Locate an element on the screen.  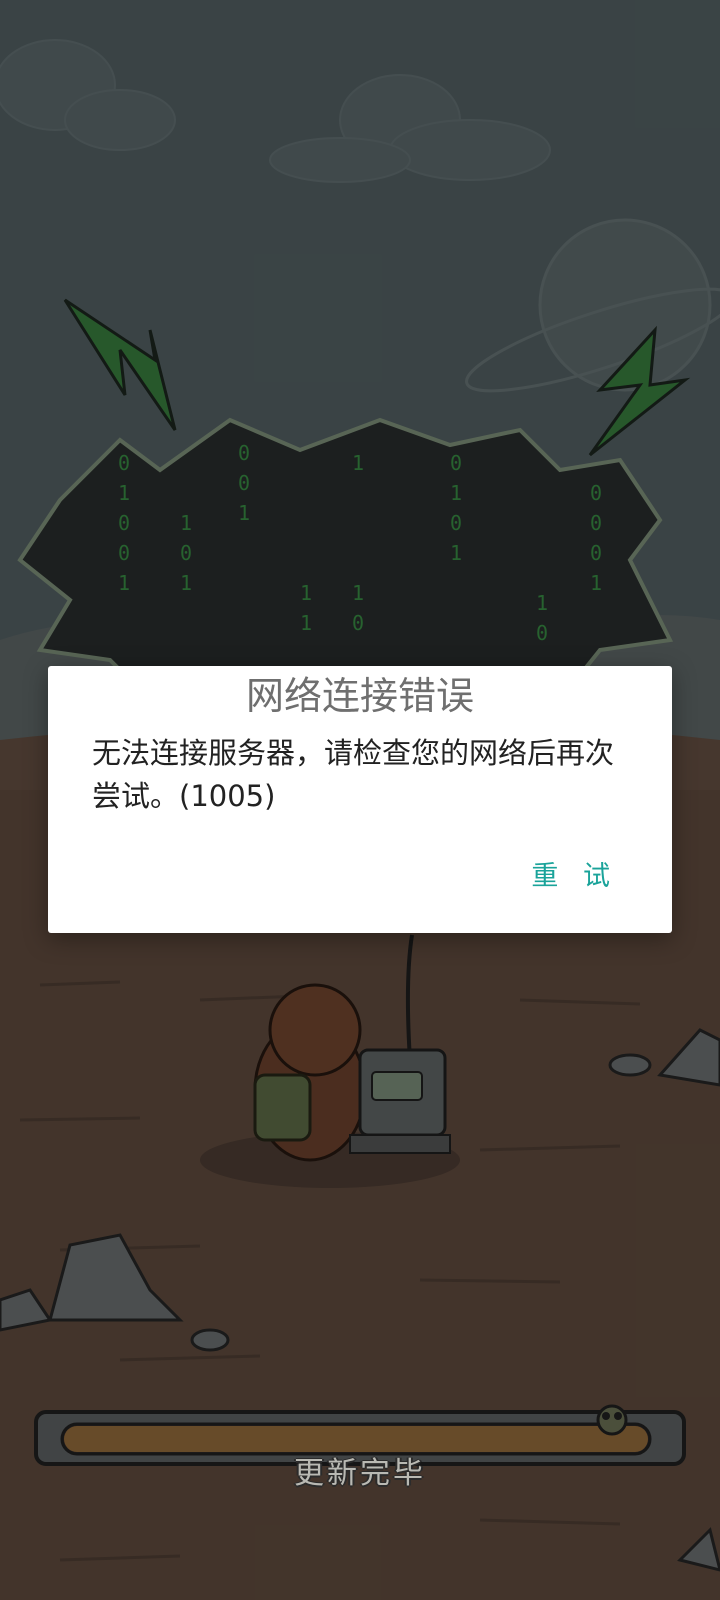
network-error-dialog: 网络连接错误 无法连接服务器，请检查您的网络后再次尝试。(1005) 重 试 is located at coordinates (360, 799).